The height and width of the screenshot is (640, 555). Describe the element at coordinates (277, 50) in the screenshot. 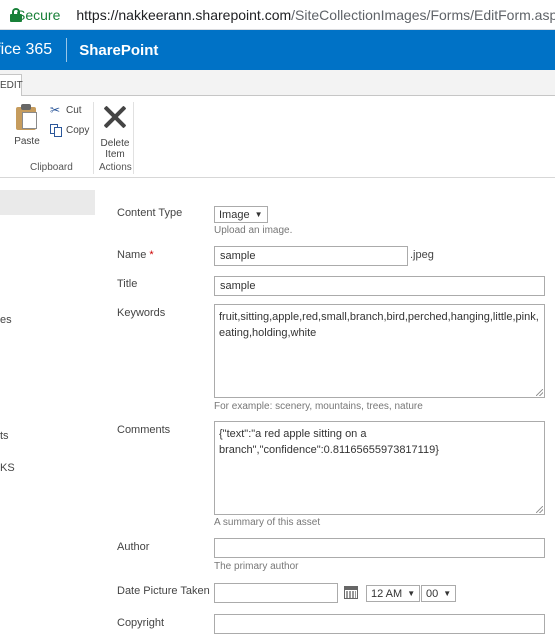

I see `suite-bar: ffice 365 SharePoint` at that location.